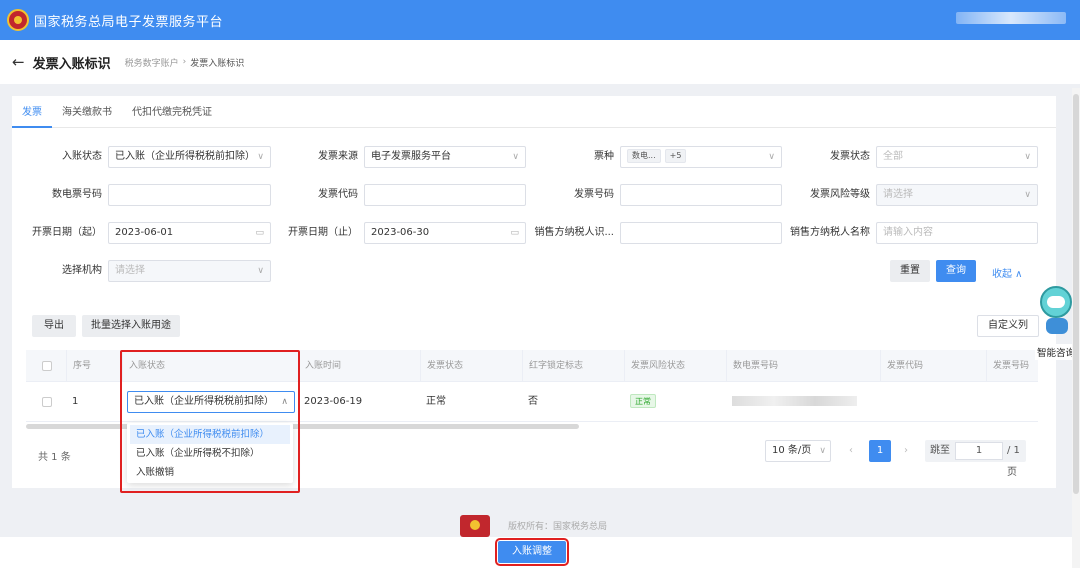 The height and width of the screenshot is (568, 1080). Describe the element at coordinates (701, 157) in the screenshot. I see `ticket-type-select: 数电... +5 ∨` at that location.